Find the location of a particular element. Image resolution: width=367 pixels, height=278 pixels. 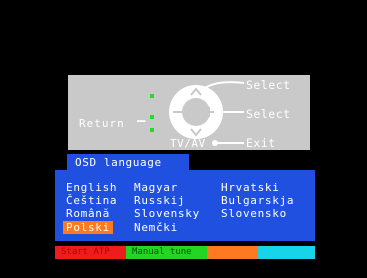

indicator-dot-bottom is located at coordinates (152, 130).